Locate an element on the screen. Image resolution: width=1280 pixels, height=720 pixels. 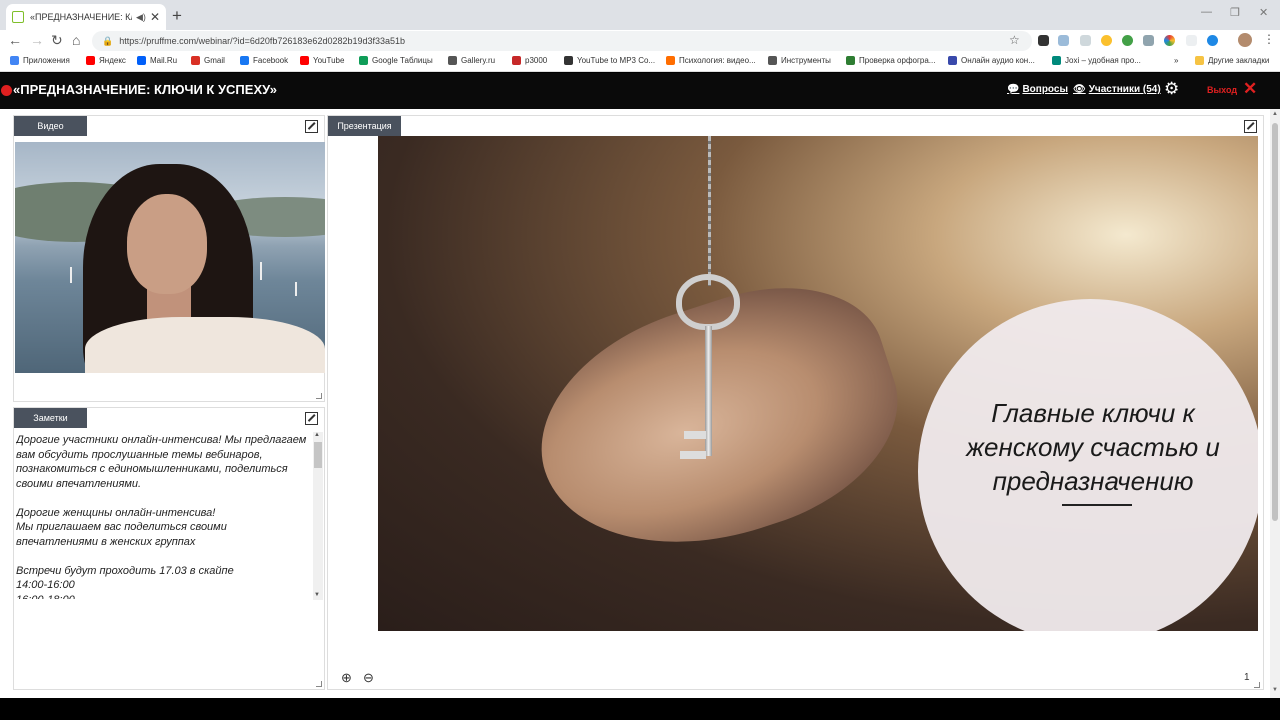
speaker-icon: ◀) is located at coordinates (141, 17).